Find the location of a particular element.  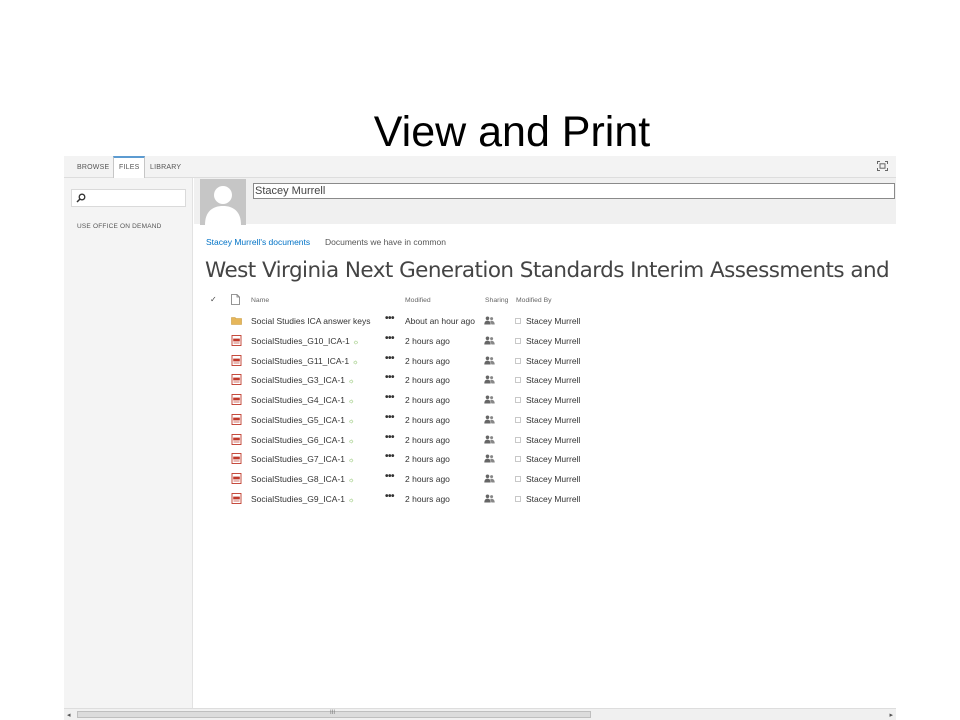

file-name-link: SocialStudies_G3_ICA-1 ☼ is located at coordinates (302, 380).